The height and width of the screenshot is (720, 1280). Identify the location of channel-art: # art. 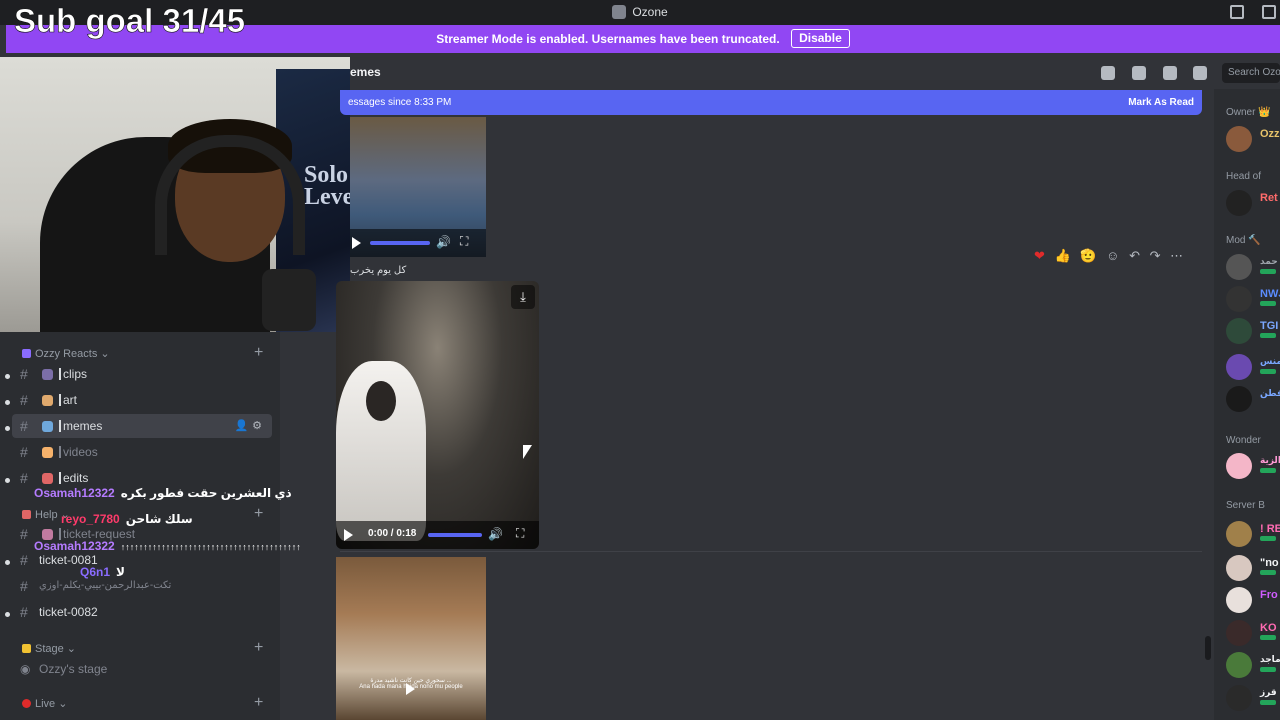
(142, 400).